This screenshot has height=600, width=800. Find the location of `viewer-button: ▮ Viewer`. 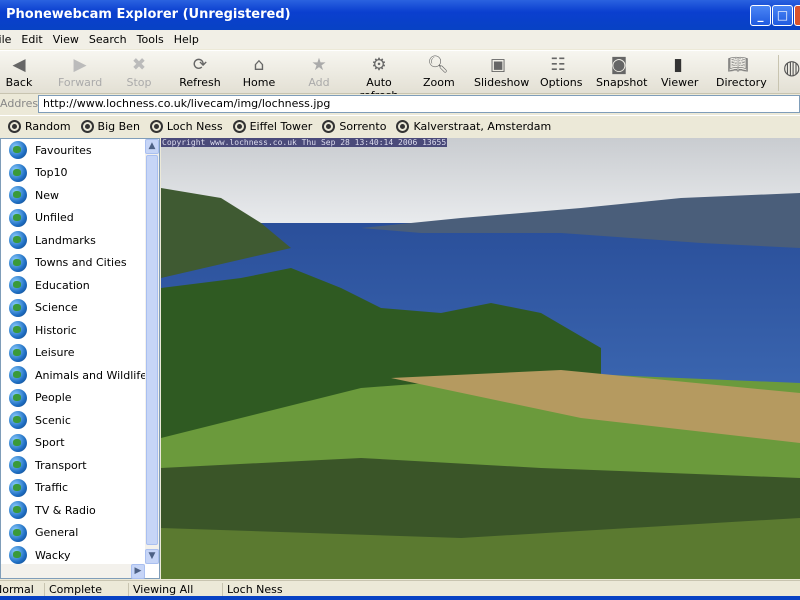

viewer-button: ▮ Viewer is located at coordinates (679, 71).